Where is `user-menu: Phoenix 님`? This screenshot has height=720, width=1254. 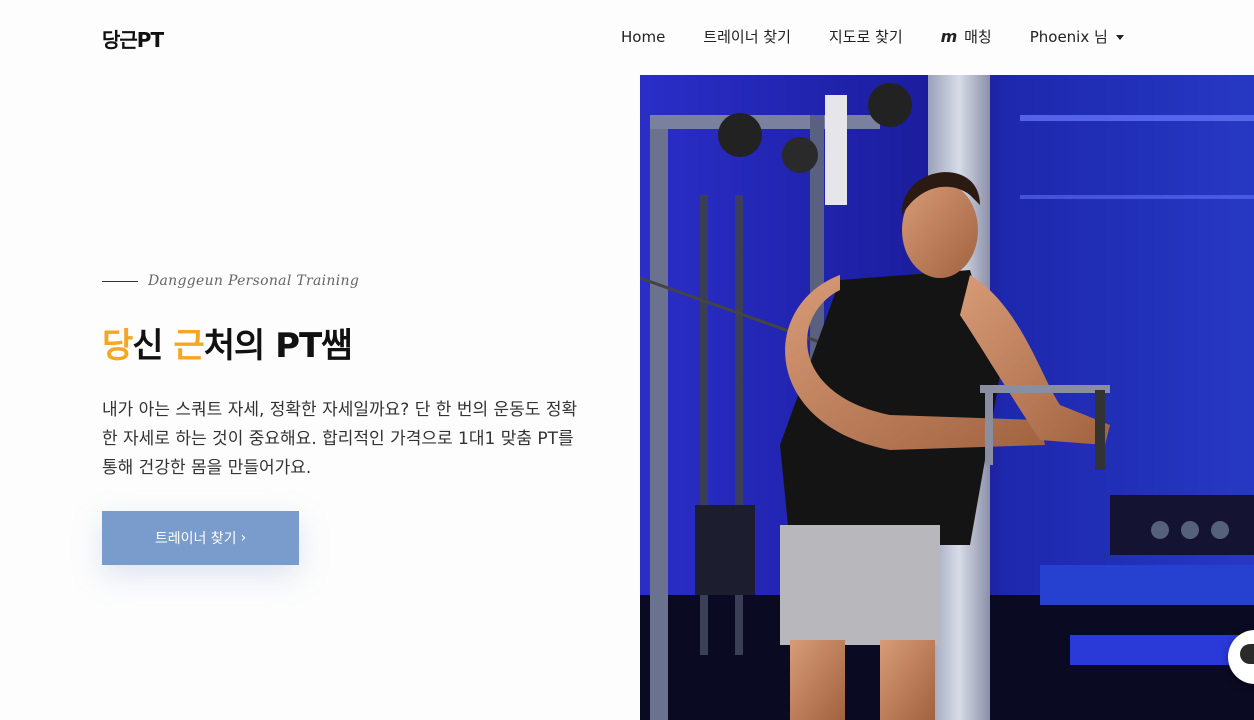 user-menu: Phoenix 님 is located at coordinates (1077, 36).